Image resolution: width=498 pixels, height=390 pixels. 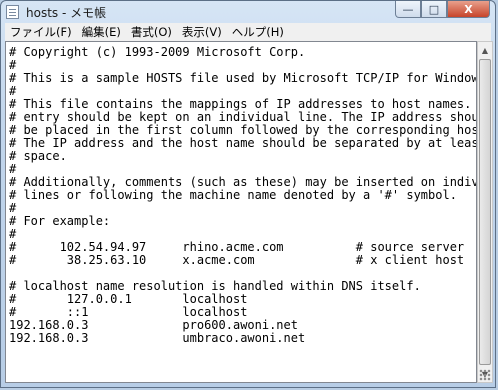 What do you see at coordinates (60, 221) in the screenshot?
I see `text-line: # For example:` at bounding box center [60, 221].